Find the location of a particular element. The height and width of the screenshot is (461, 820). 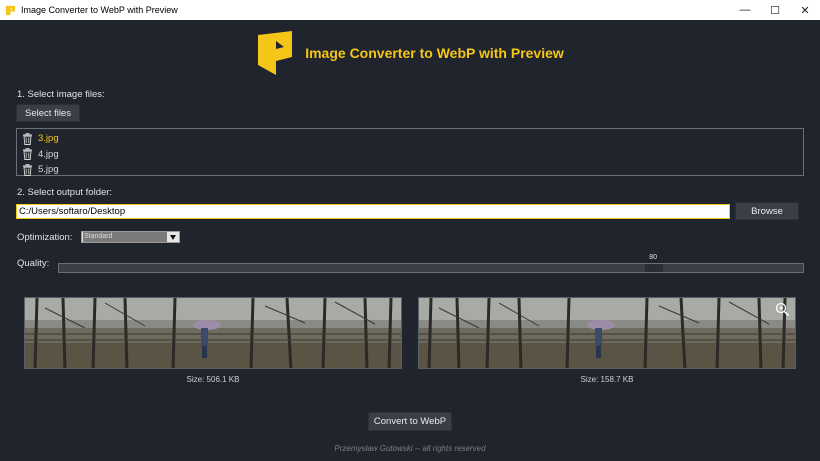

file-name: 4.jpg is located at coordinates (48, 154).